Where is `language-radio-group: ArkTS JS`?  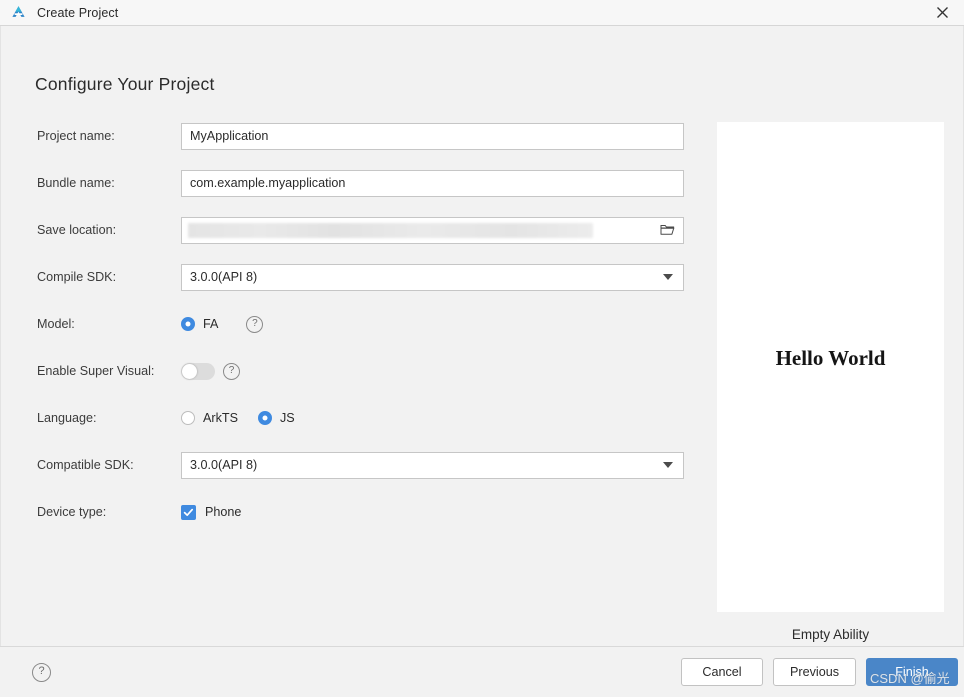
language-radio-group: ArkTS JS is located at coordinates (248, 418).